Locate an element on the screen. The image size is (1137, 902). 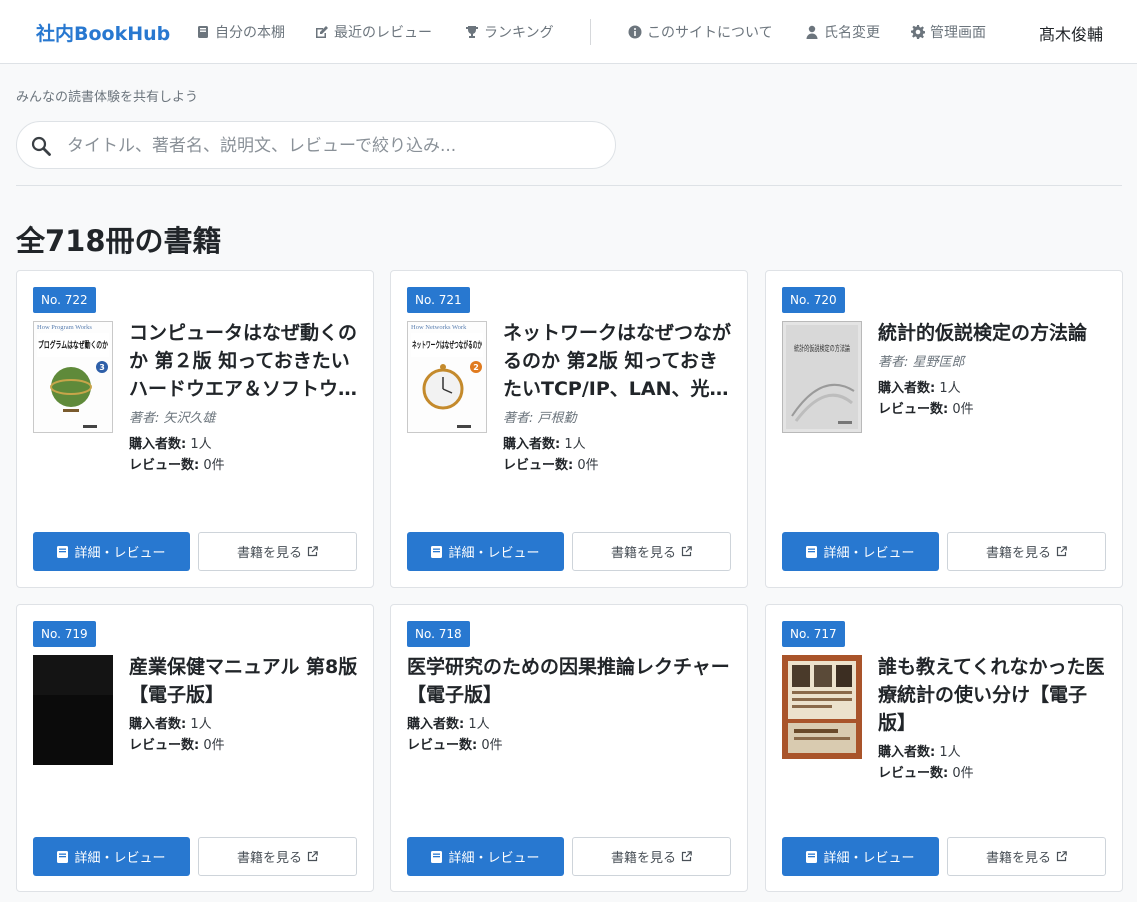
brand-logo: 社内BookHub is located at coordinates (103, 32).